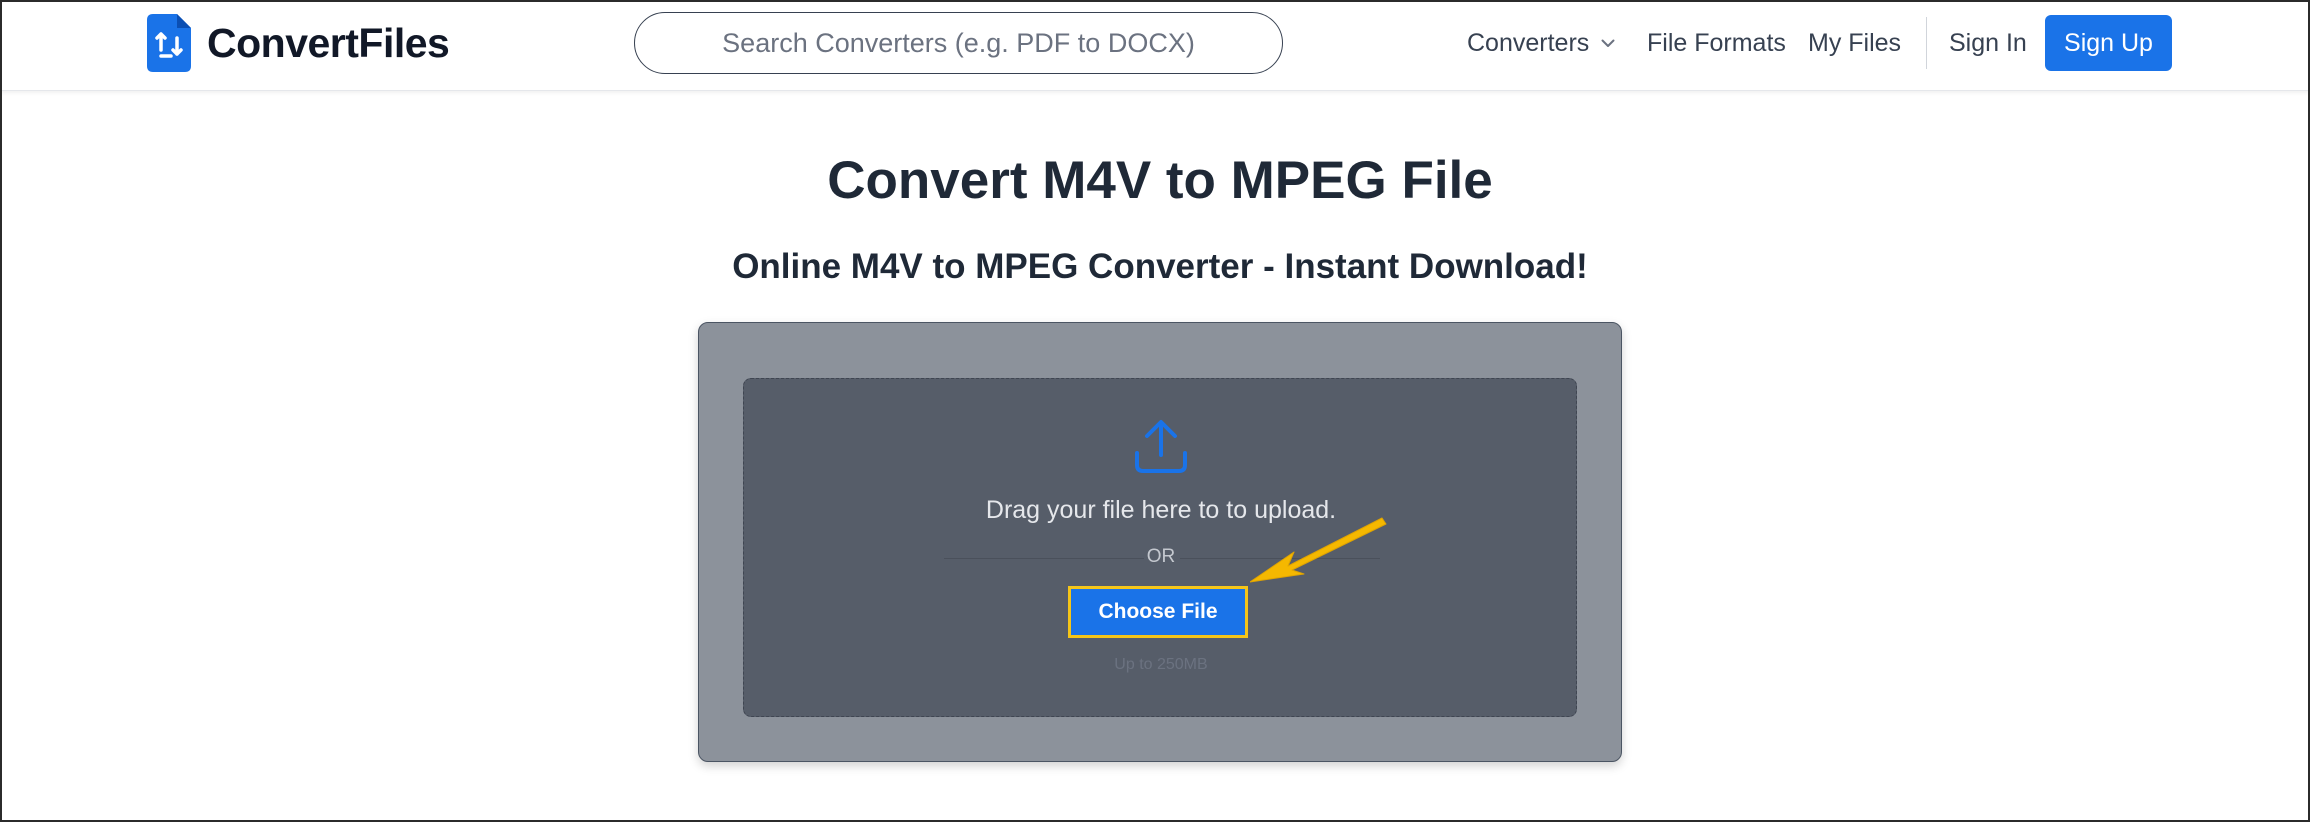 This screenshot has height=822, width=2310. I want to click on nav-divider, so click(1926, 43).